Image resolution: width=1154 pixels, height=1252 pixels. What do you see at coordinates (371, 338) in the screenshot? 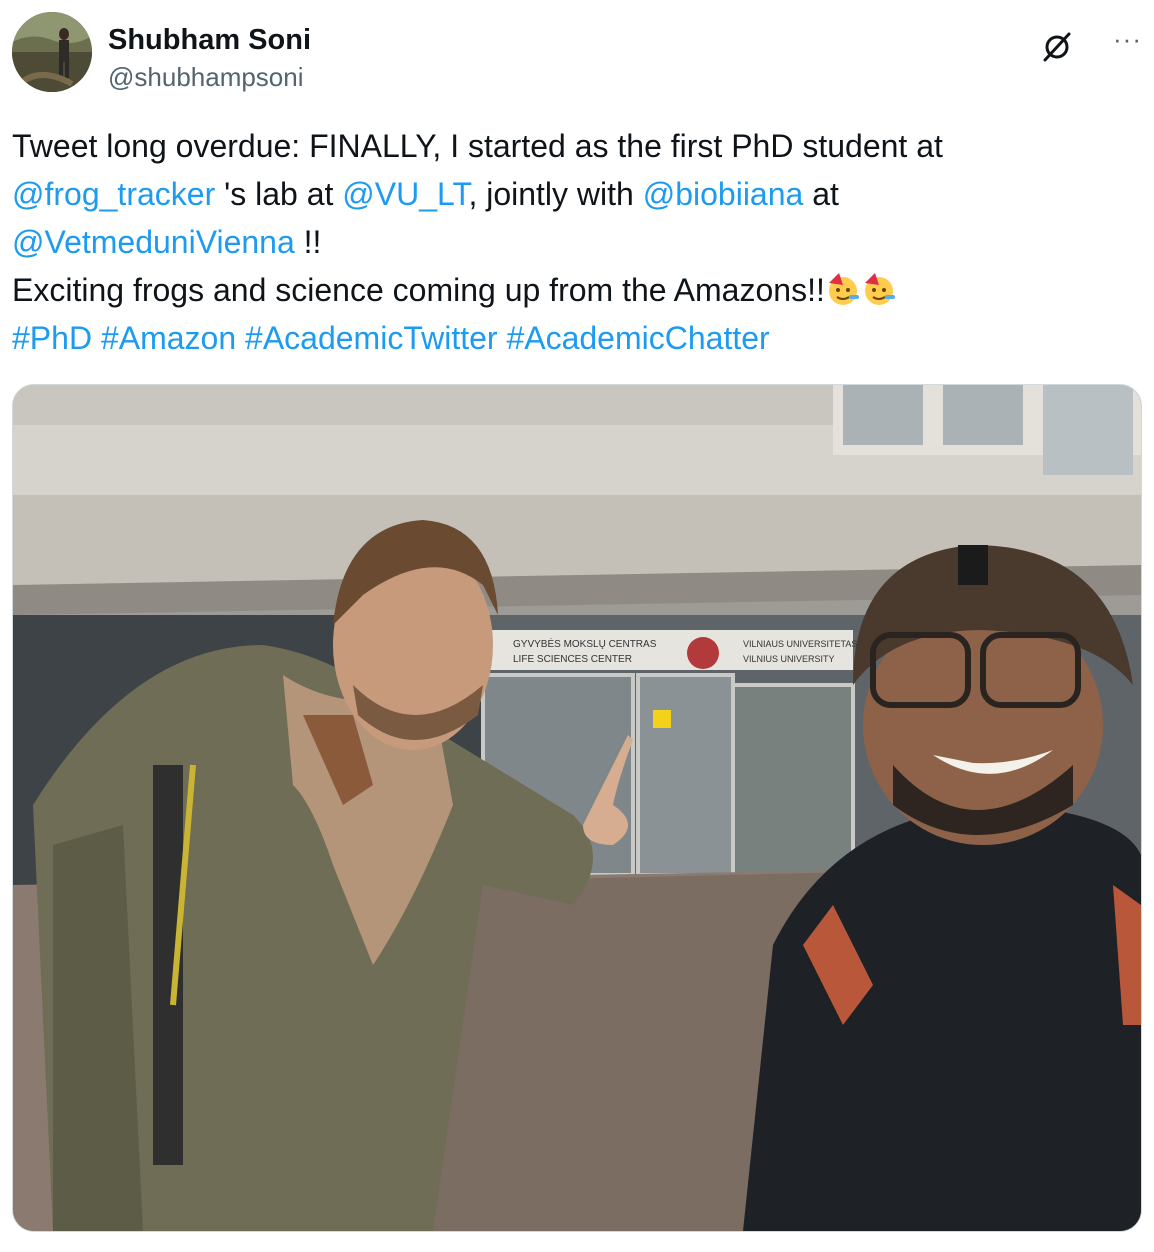
I see `hashtag-academictwitter: #AcademicTwitter` at bounding box center [371, 338].